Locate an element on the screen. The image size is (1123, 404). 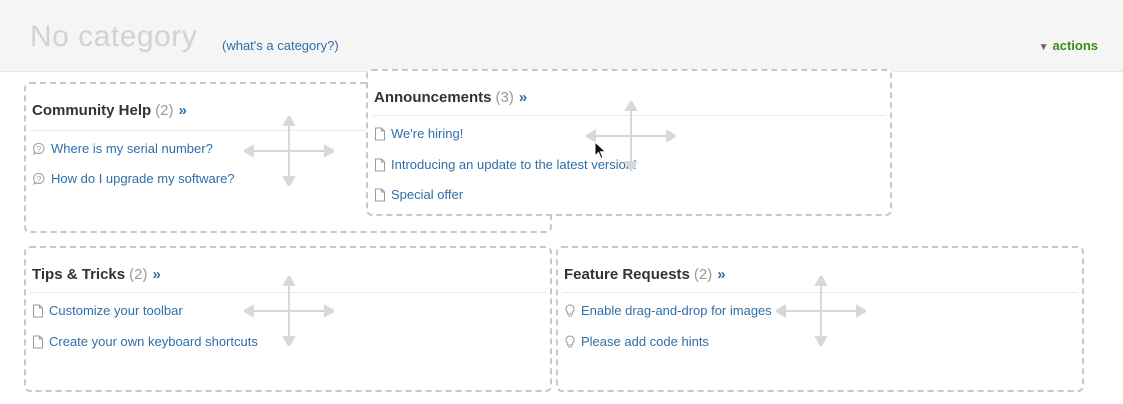
list-item: Customize your toolbar is located at coordinates (107, 310).